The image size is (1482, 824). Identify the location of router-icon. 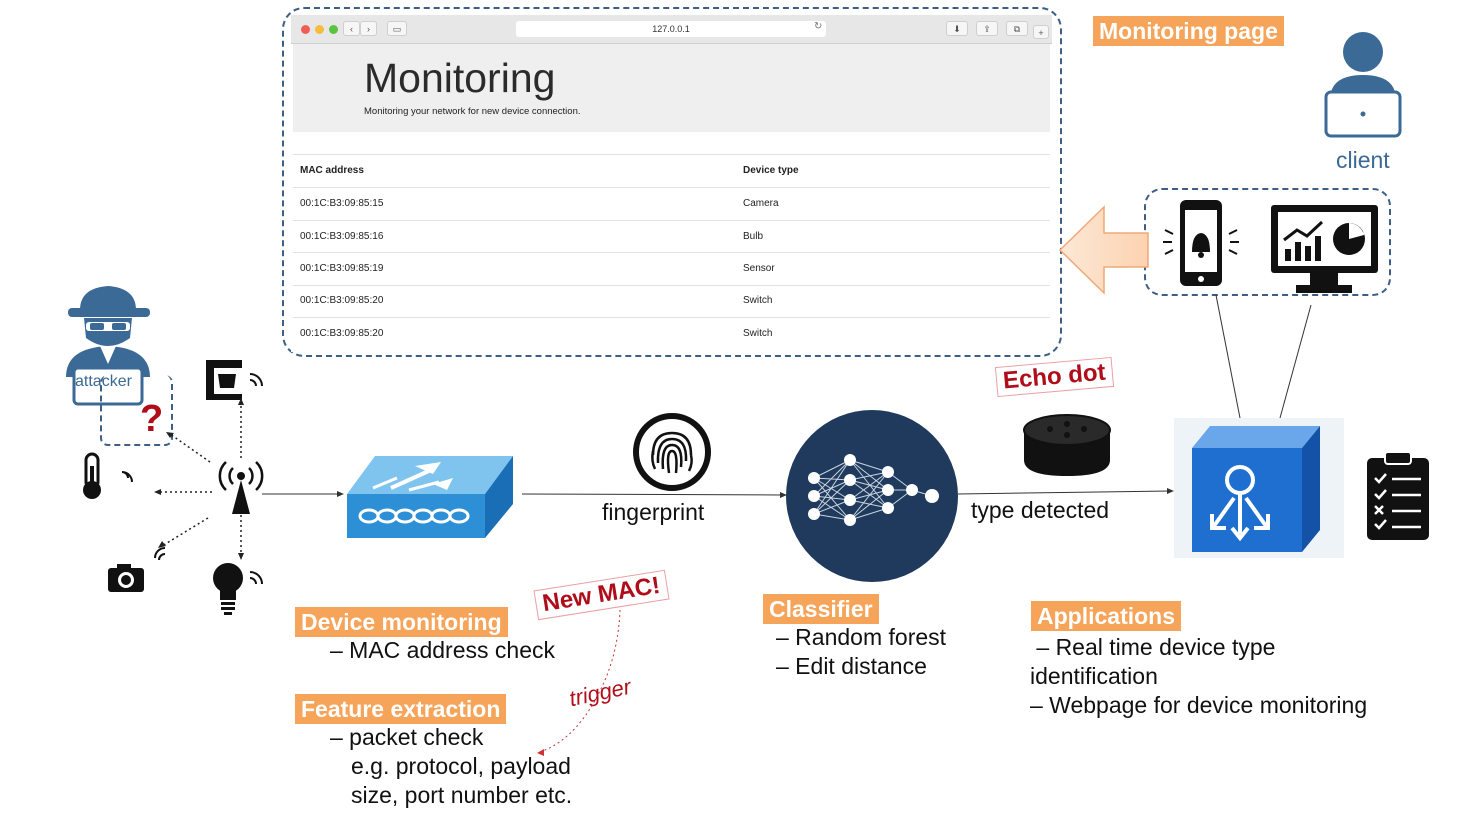
(430, 497).